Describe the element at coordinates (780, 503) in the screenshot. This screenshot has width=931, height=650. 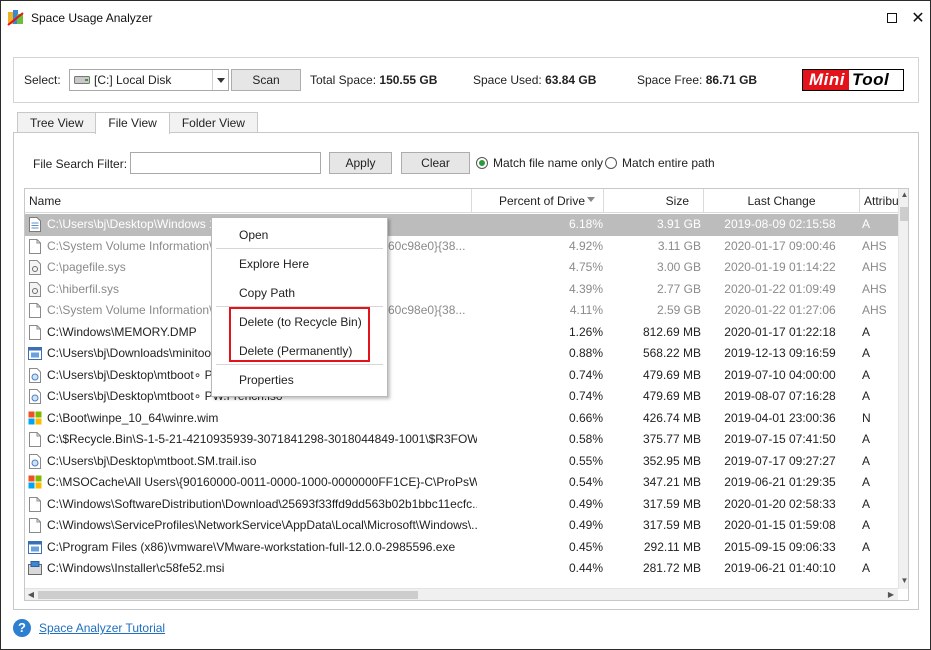
I see `last-change-cell: 2020-01-20 02:58:33` at that location.